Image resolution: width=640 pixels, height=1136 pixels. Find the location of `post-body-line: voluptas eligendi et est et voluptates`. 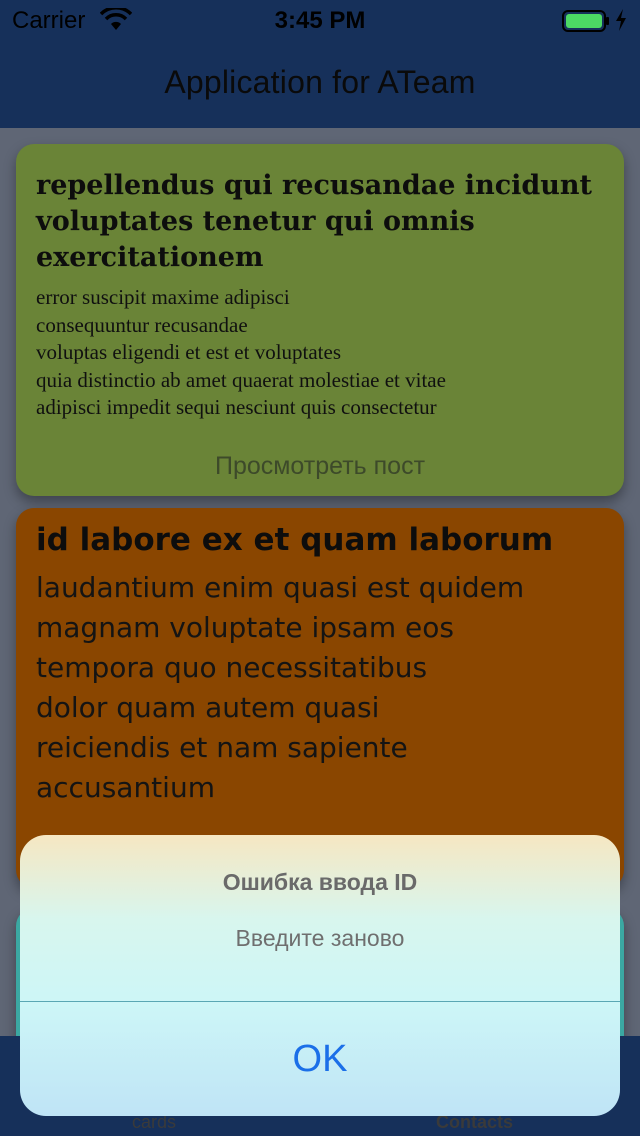

post-body-line: voluptas eligendi et est et voluptates is located at coordinates (189, 352).